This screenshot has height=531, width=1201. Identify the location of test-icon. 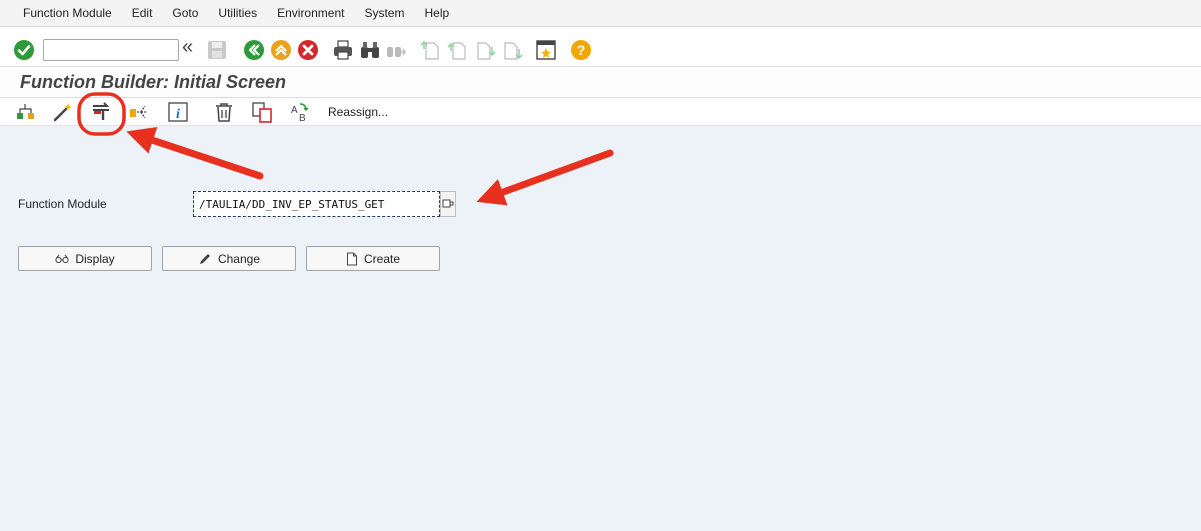
(139, 112).